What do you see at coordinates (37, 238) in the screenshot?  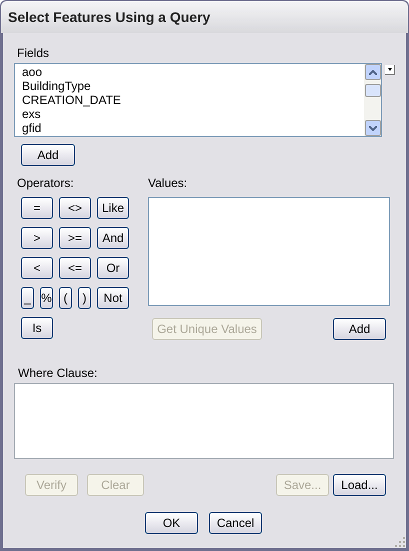 I see `operator-button: >` at bounding box center [37, 238].